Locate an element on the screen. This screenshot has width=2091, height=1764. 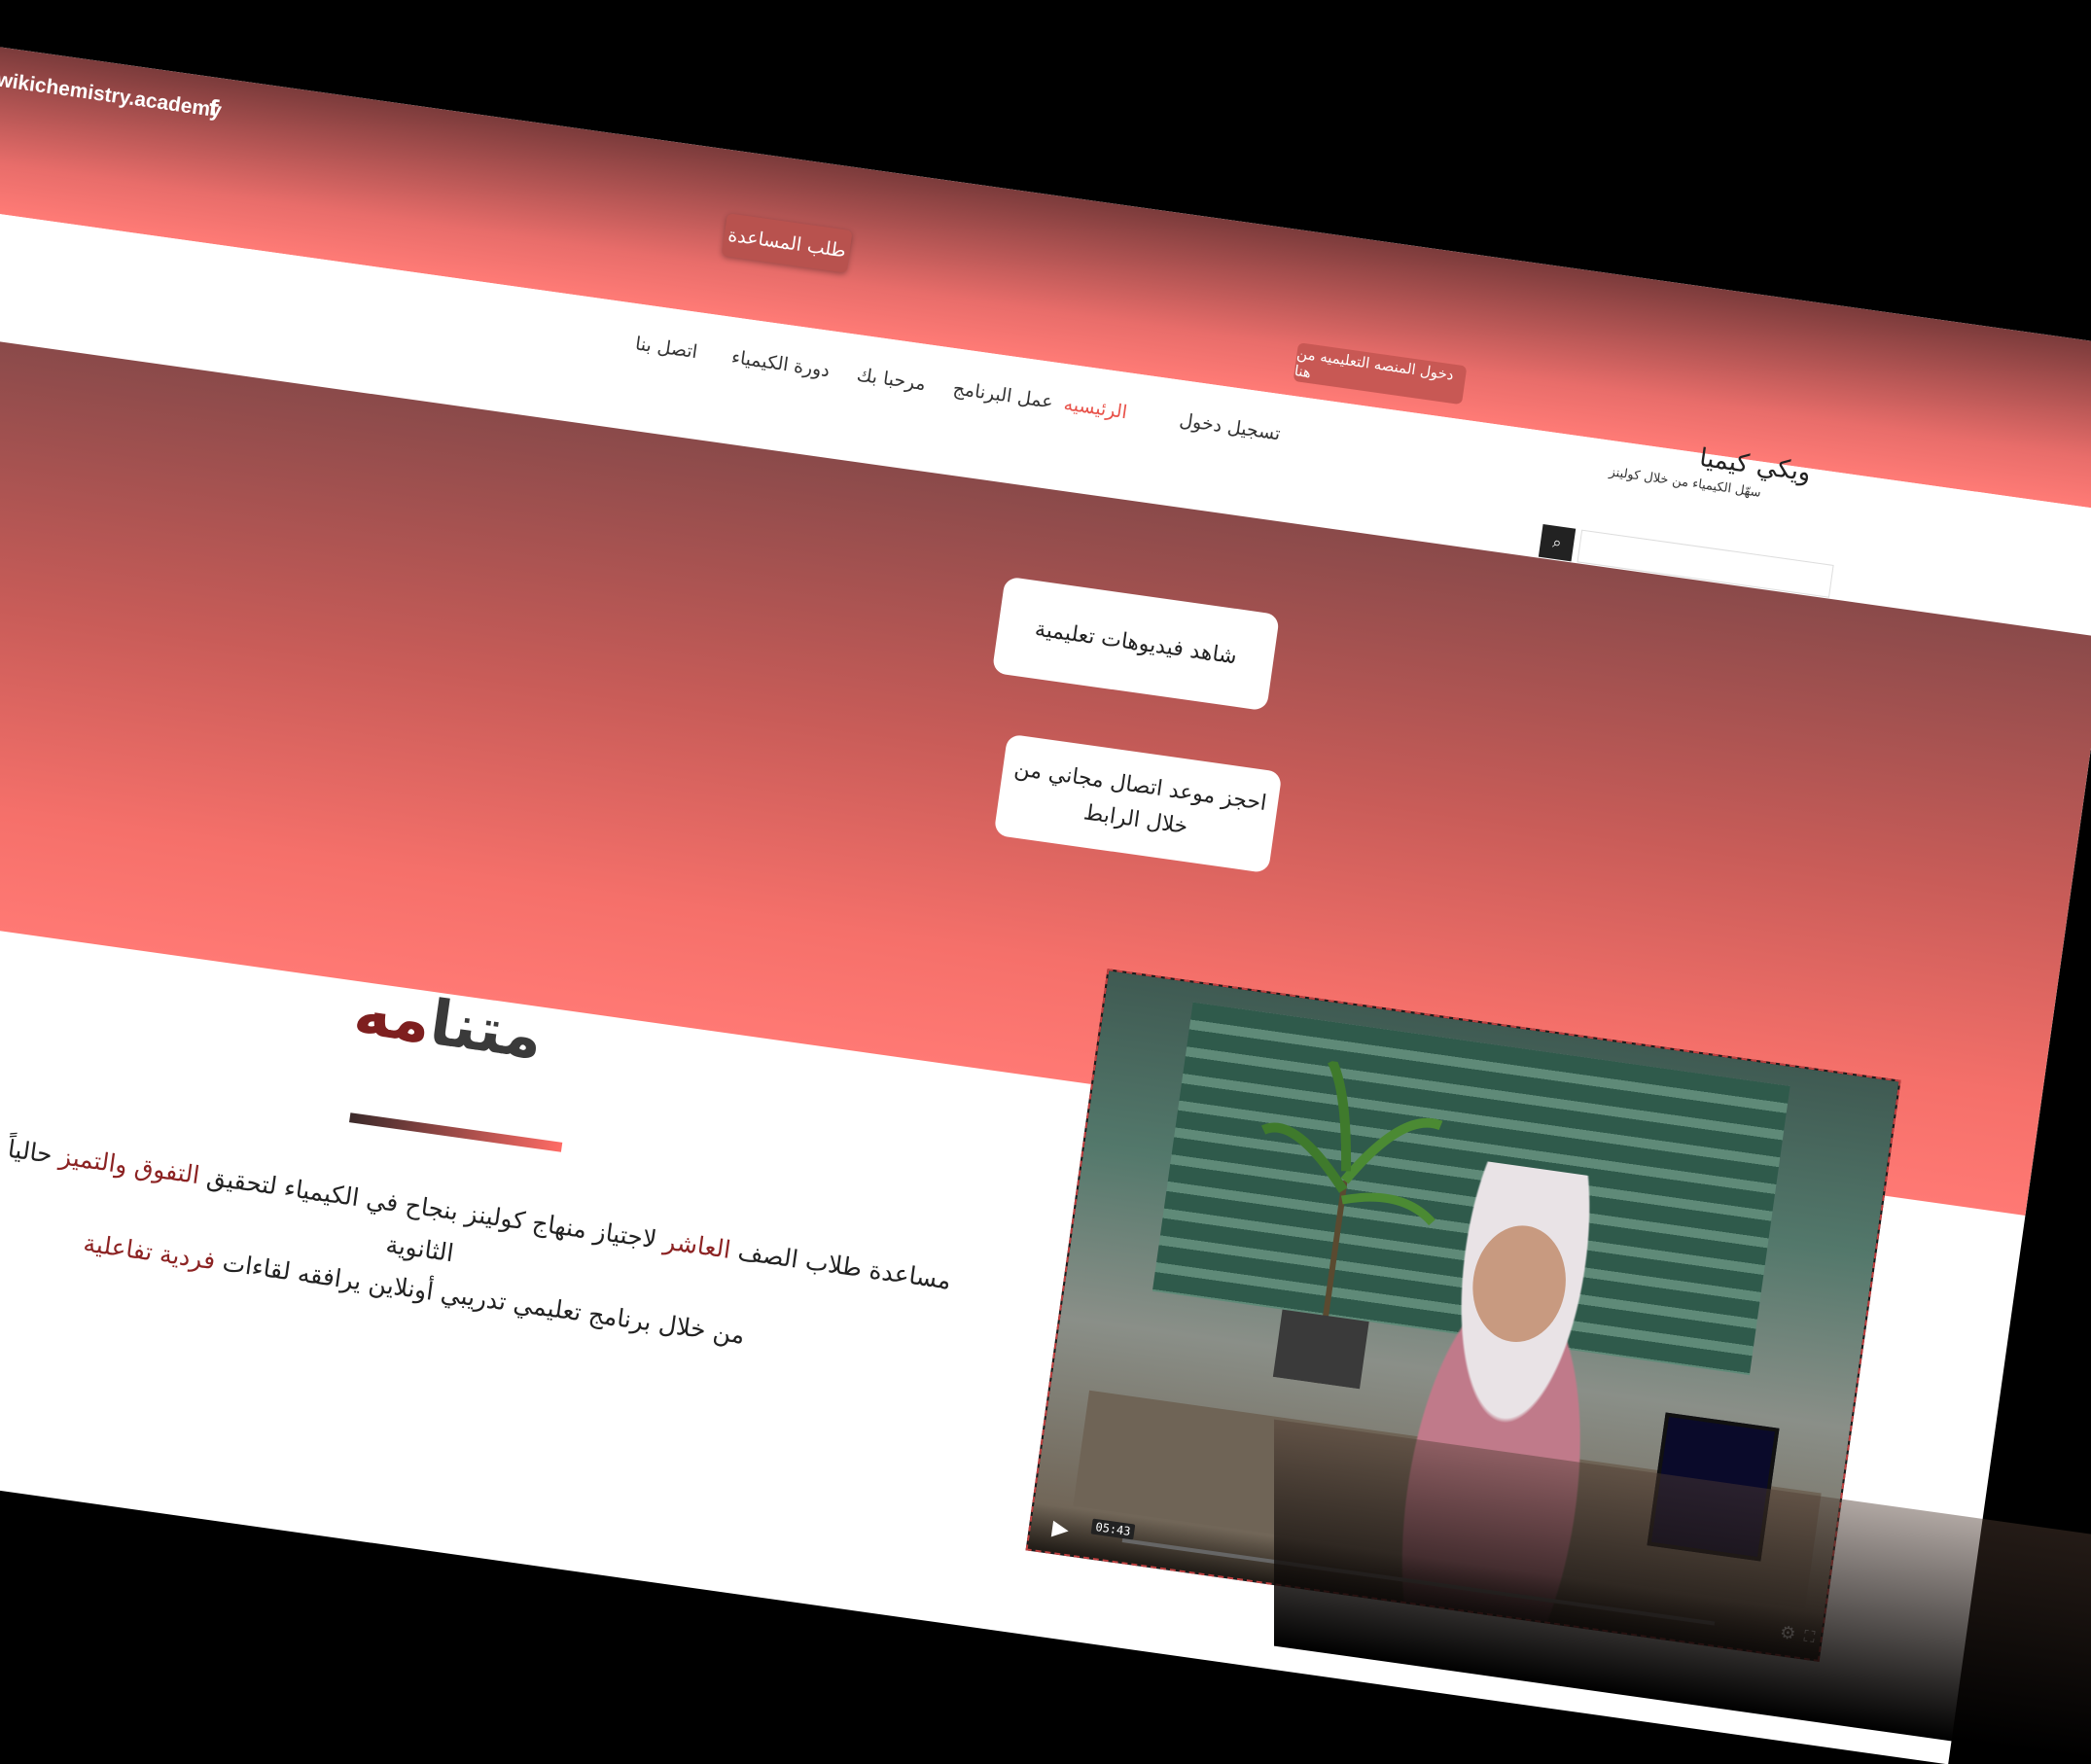
mission-highlight: العاشر is located at coordinates (697, 1245).